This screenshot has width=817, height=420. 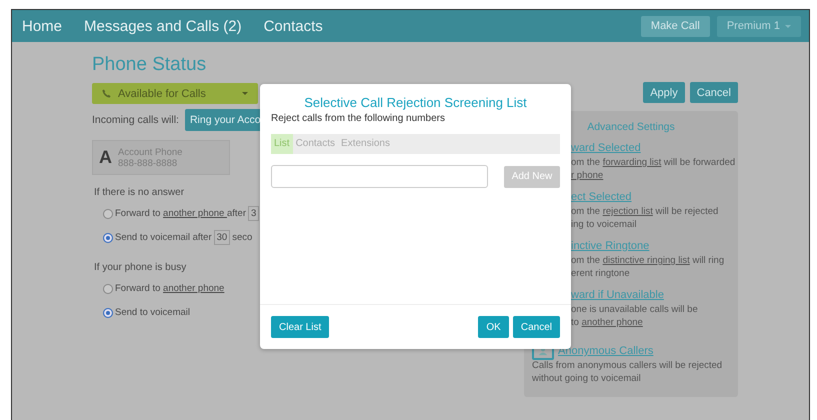 What do you see at coordinates (631, 127) in the screenshot?
I see `panel-title: Advanced Settings` at bounding box center [631, 127].